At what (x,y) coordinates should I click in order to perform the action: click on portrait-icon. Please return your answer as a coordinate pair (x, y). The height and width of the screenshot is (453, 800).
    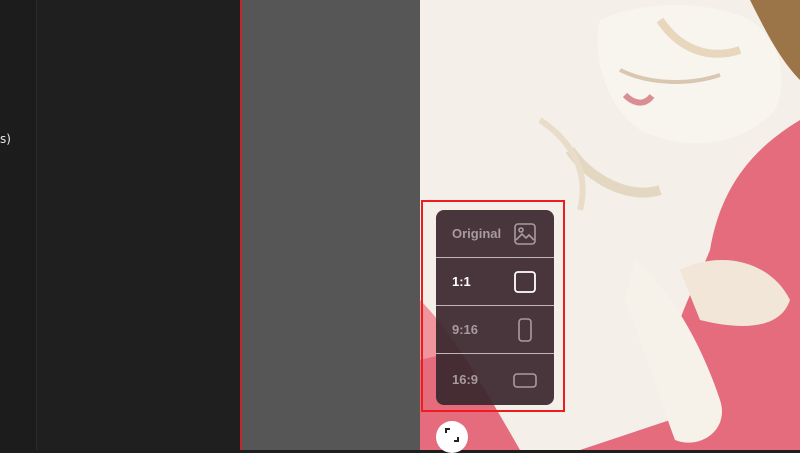
    Looking at the image, I should click on (525, 329).